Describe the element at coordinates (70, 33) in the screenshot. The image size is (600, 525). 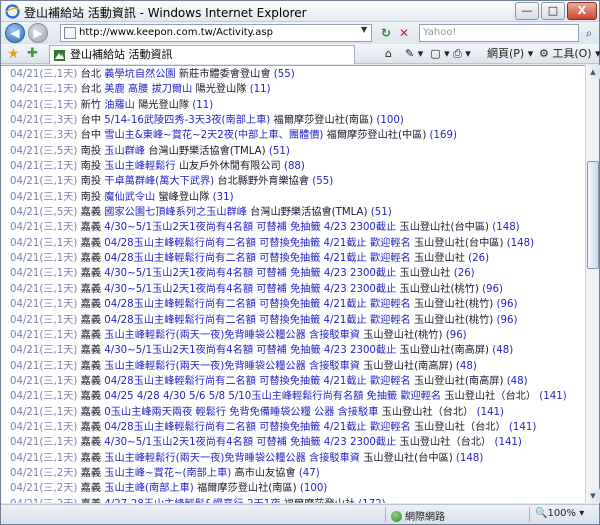
I see `page-icon` at that location.